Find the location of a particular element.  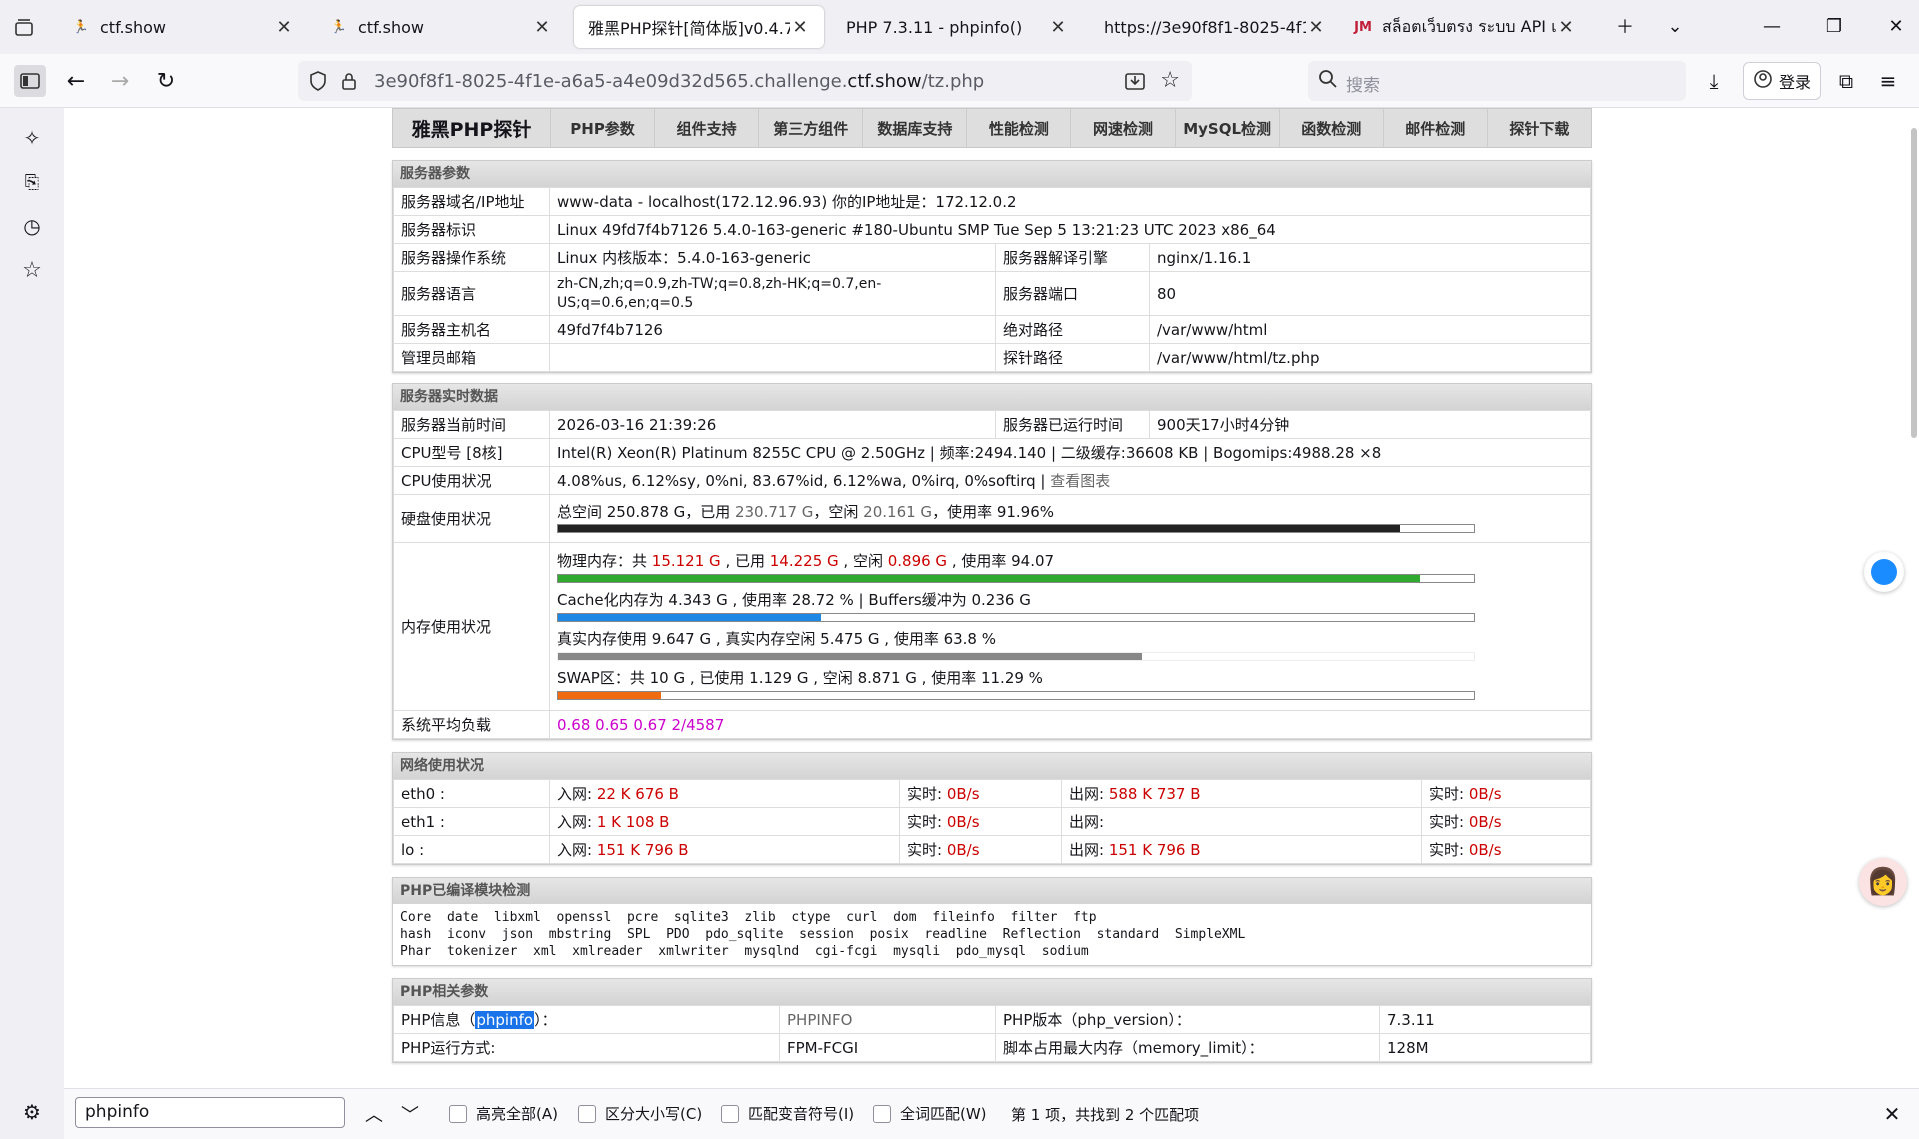

lock-icon is located at coordinates (349, 83).